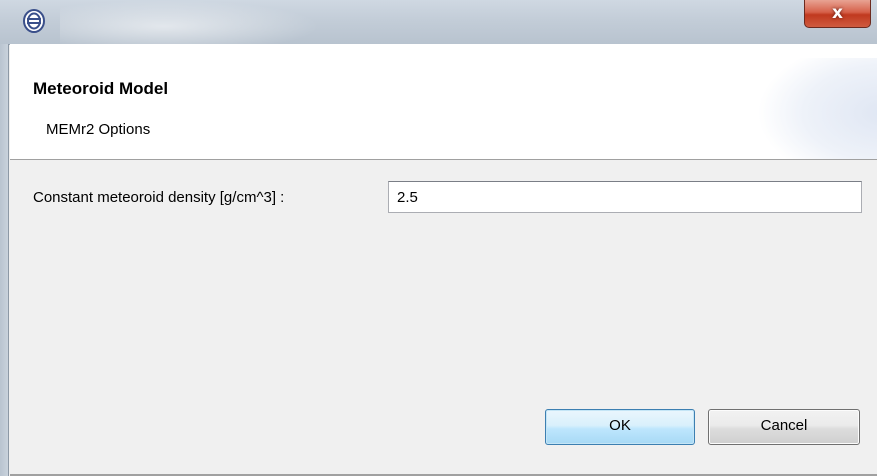 The image size is (877, 476). What do you see at coordinates (190, 22) in the screenshot?
I see `title-bar-glow` at bounding box center [190, 22].